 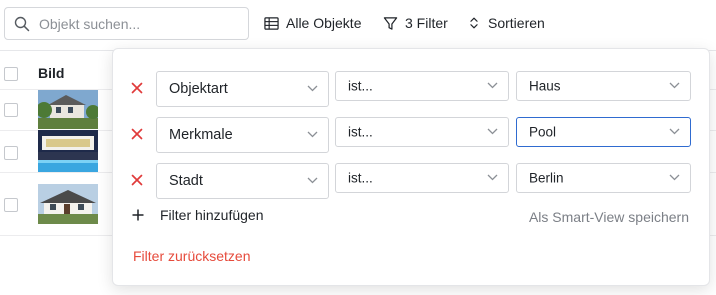 What do you see at coordinates (603, 132) in the screenshot?
I see `filter-value-select: Pool` at bounding box center [603, 132].